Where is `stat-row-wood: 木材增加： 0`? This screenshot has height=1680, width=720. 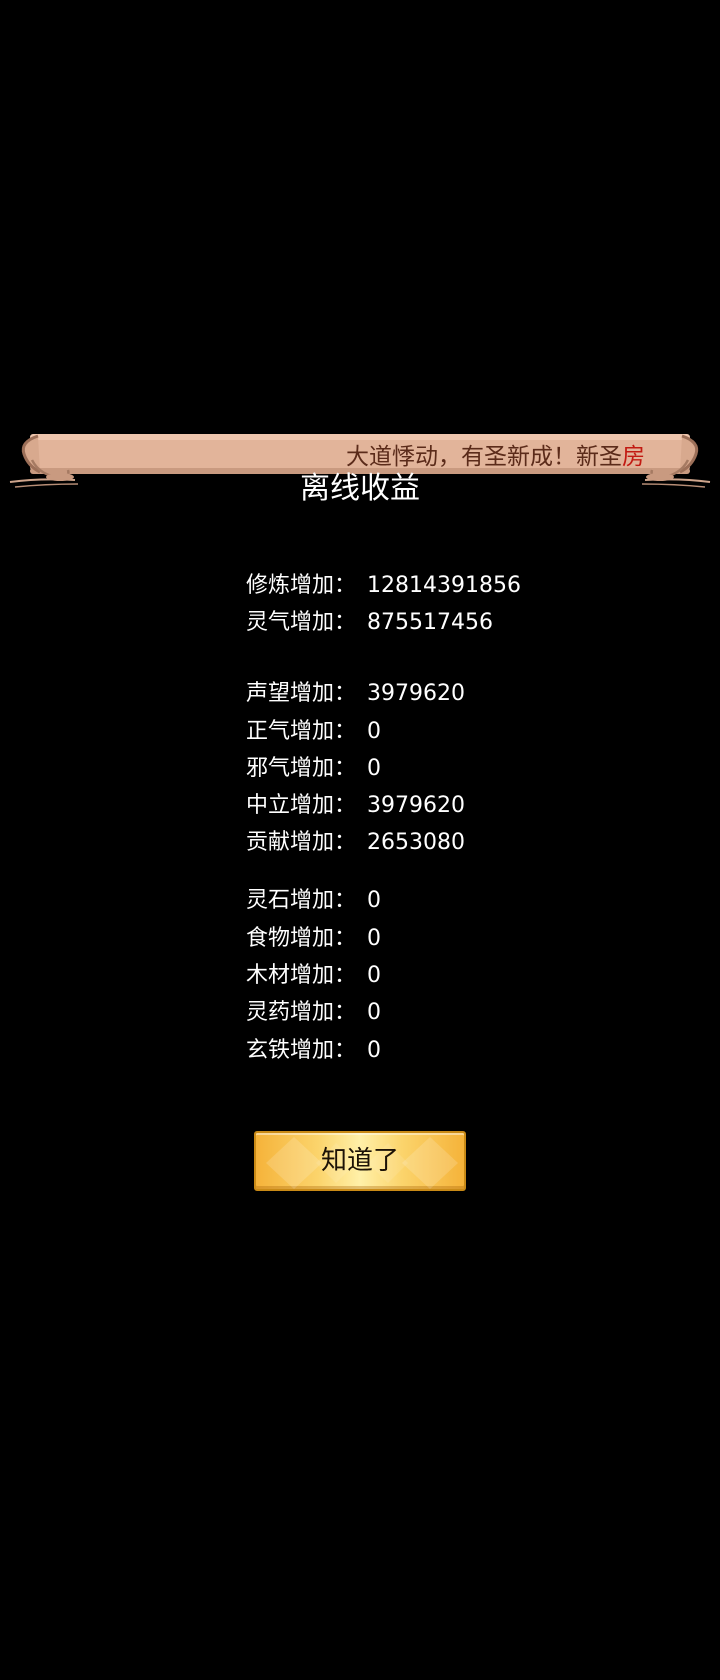
stat-row-wood: 木材增加： 0 is located at coordinates (313, 976).